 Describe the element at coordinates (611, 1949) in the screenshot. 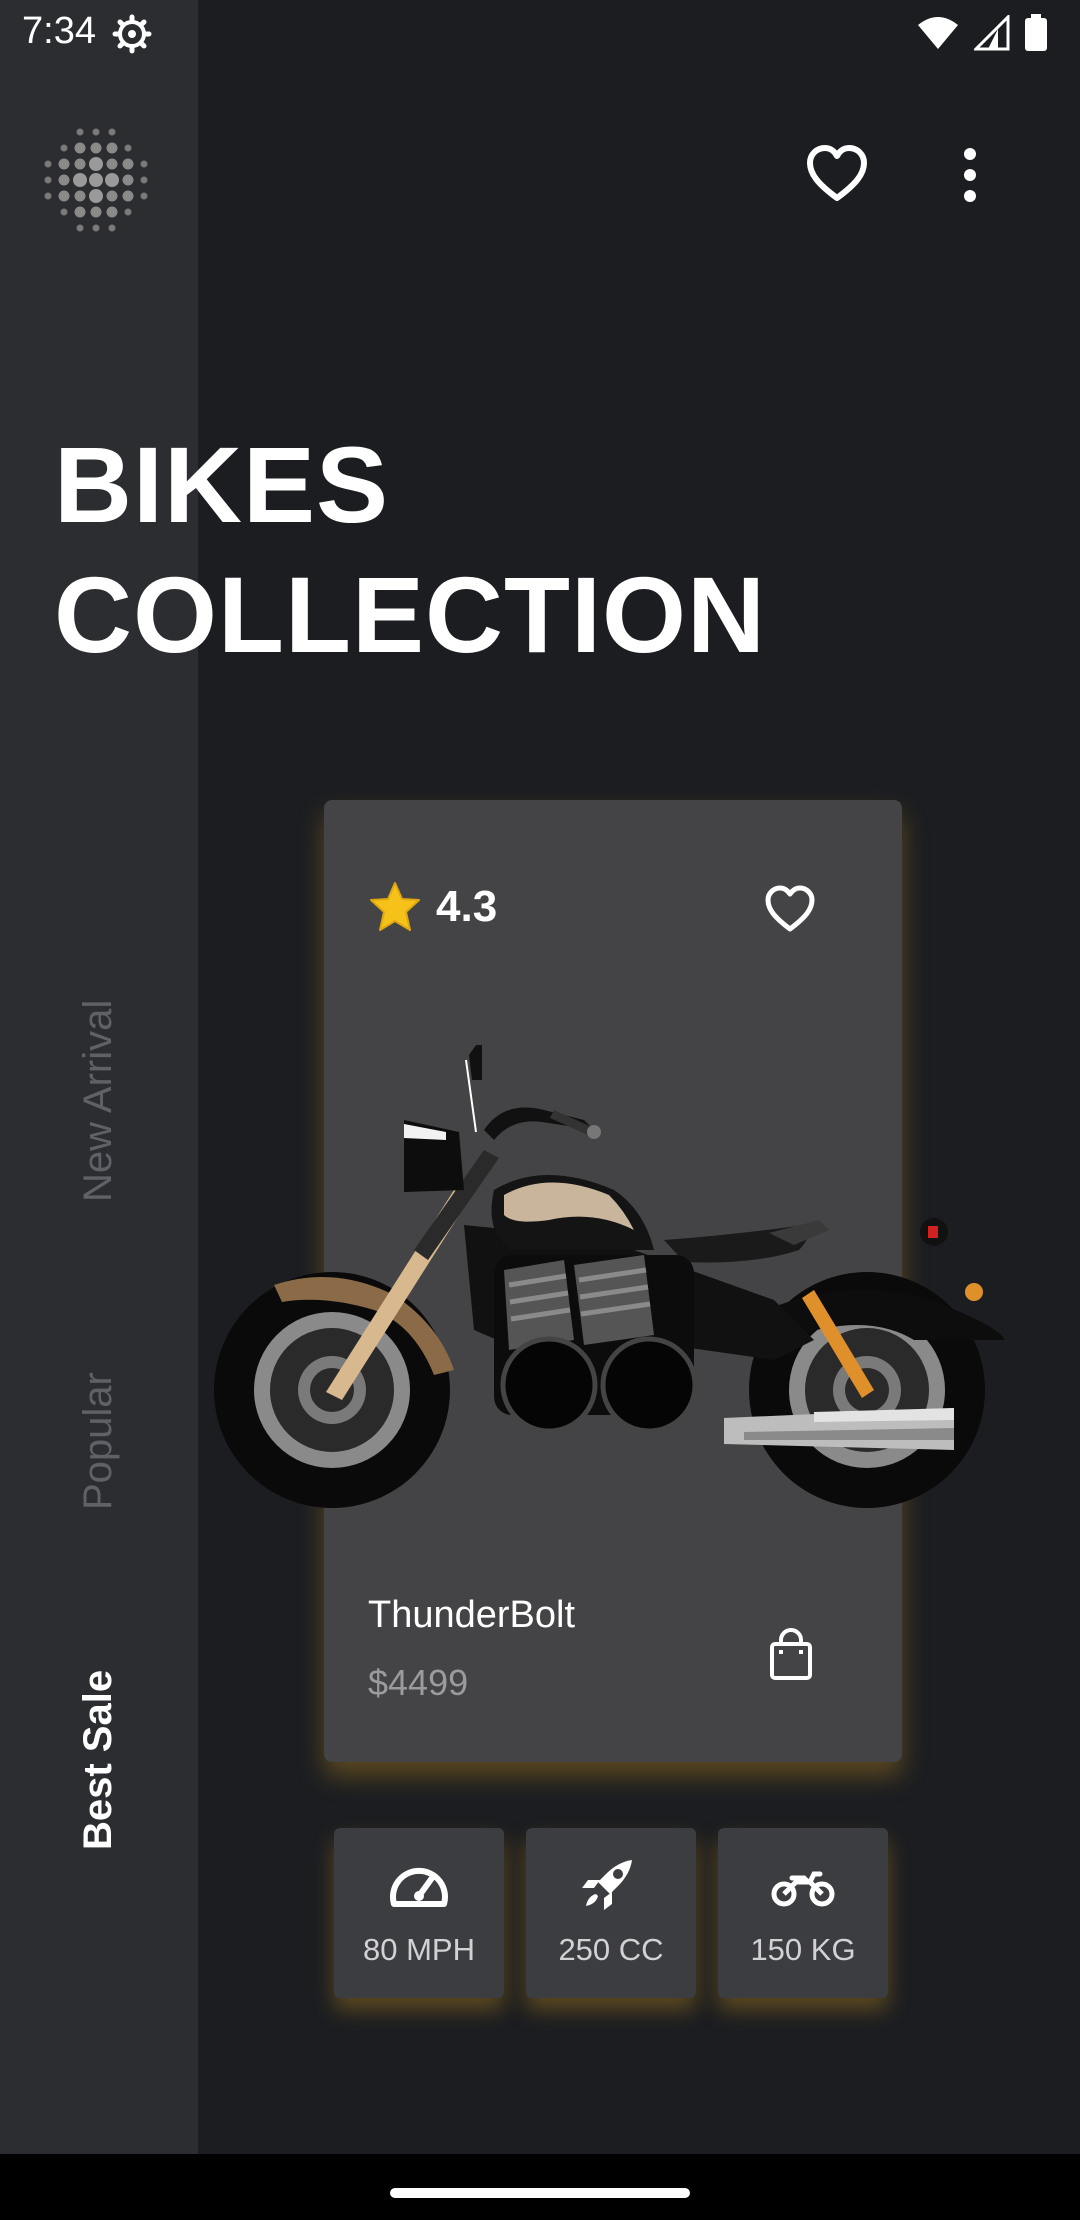

I see `spec-engine-label: 250 CC` at that location.